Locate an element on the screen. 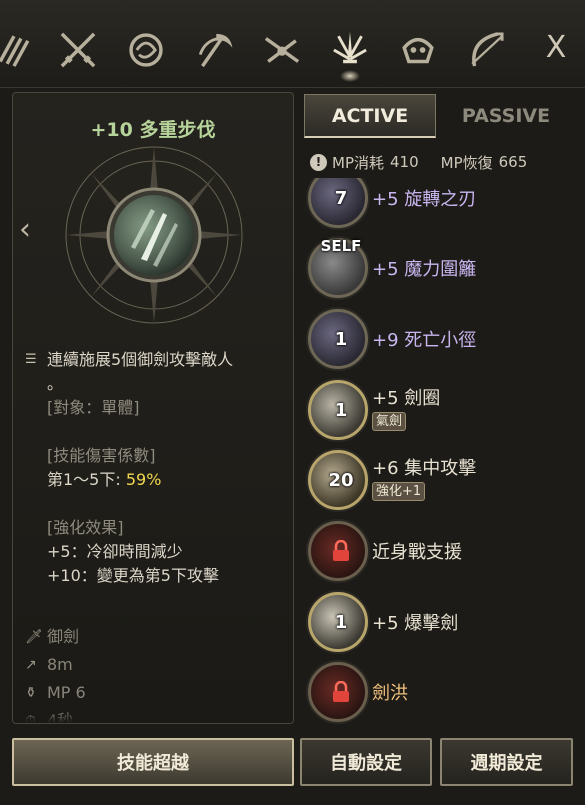 This screenshot has width=585, height=805. class-tab-orb is located at coordinates (146, 50).